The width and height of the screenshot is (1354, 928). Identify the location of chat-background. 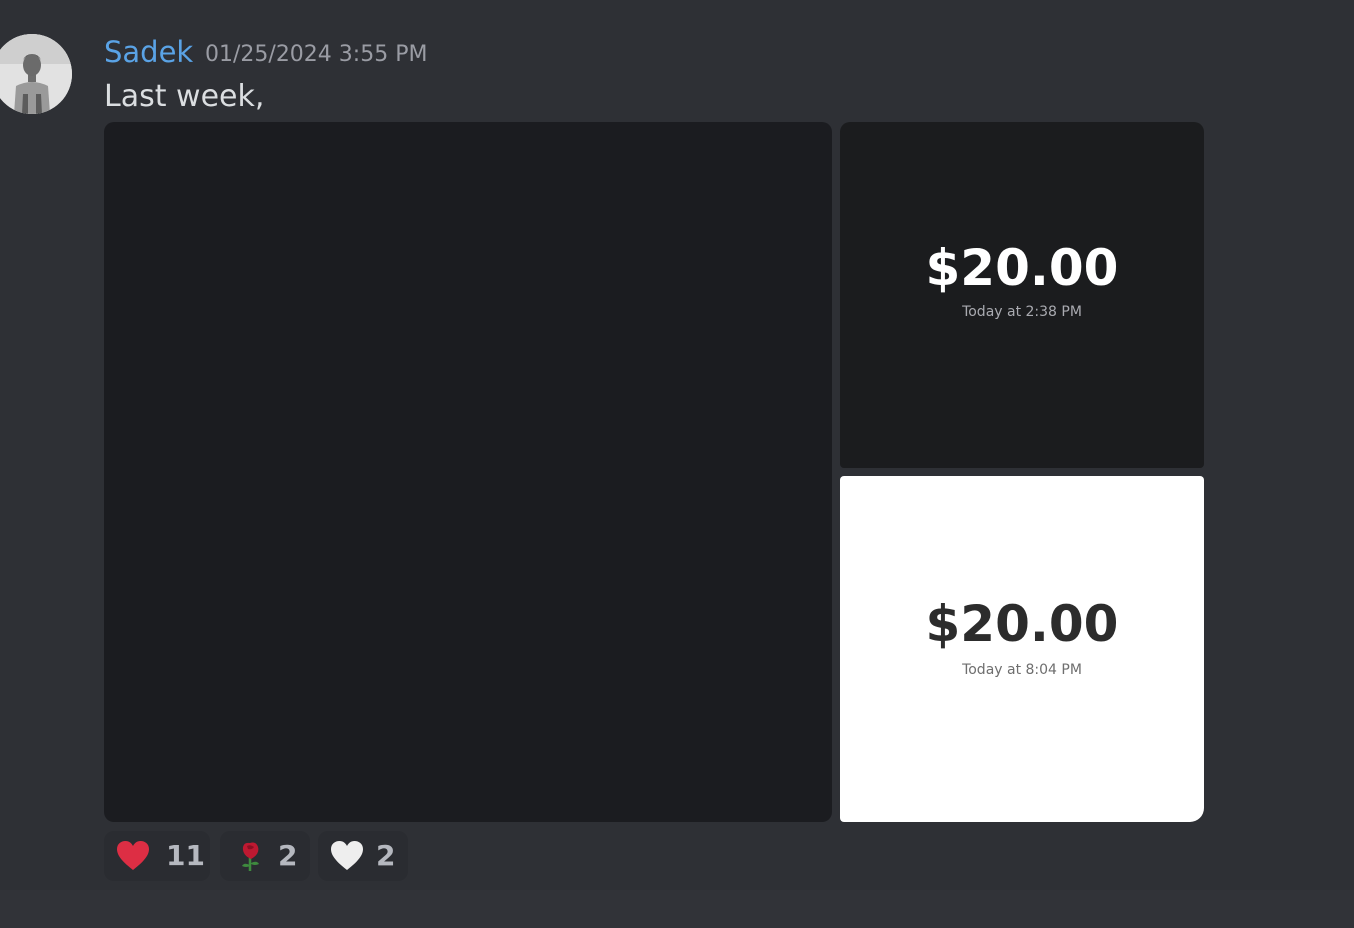
(677, 909).